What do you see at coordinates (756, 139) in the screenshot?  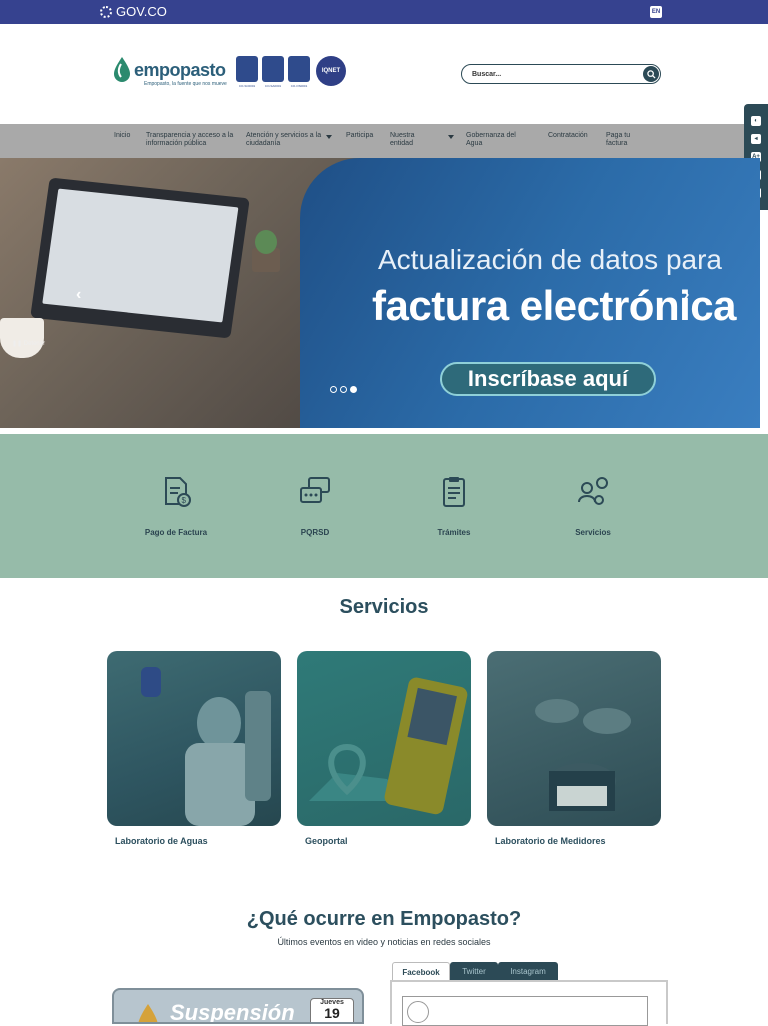 I see `reduce-button: ◂` at bounding box center [756, 139].